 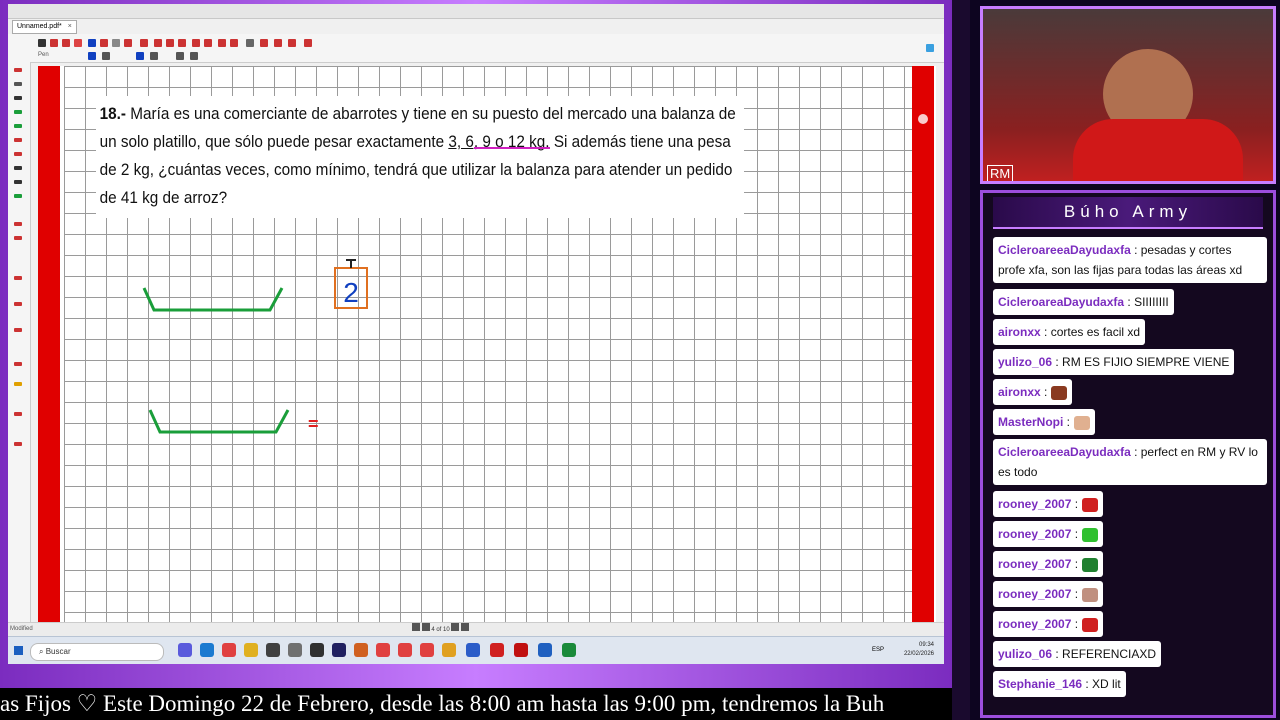 What do you see at coordinates (465, 627) in the screenshot?
I see `last-page-icon` at bounding box center [465, 627].